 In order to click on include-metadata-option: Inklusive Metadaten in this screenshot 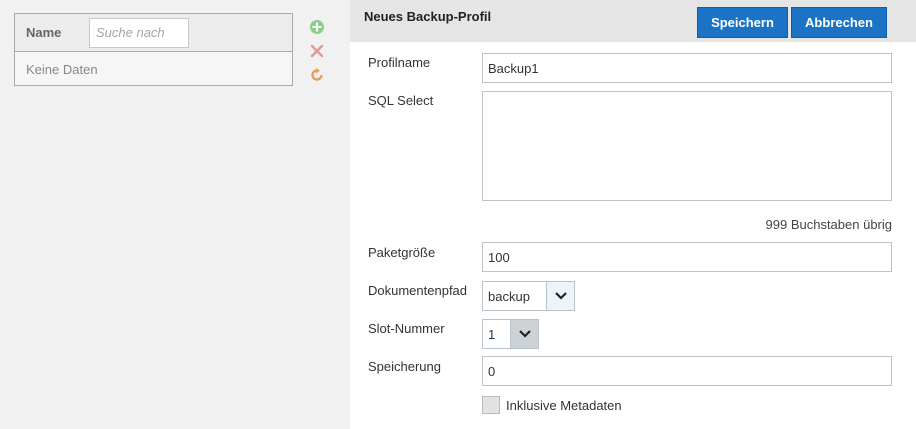, I will do `click(552, 405)`.